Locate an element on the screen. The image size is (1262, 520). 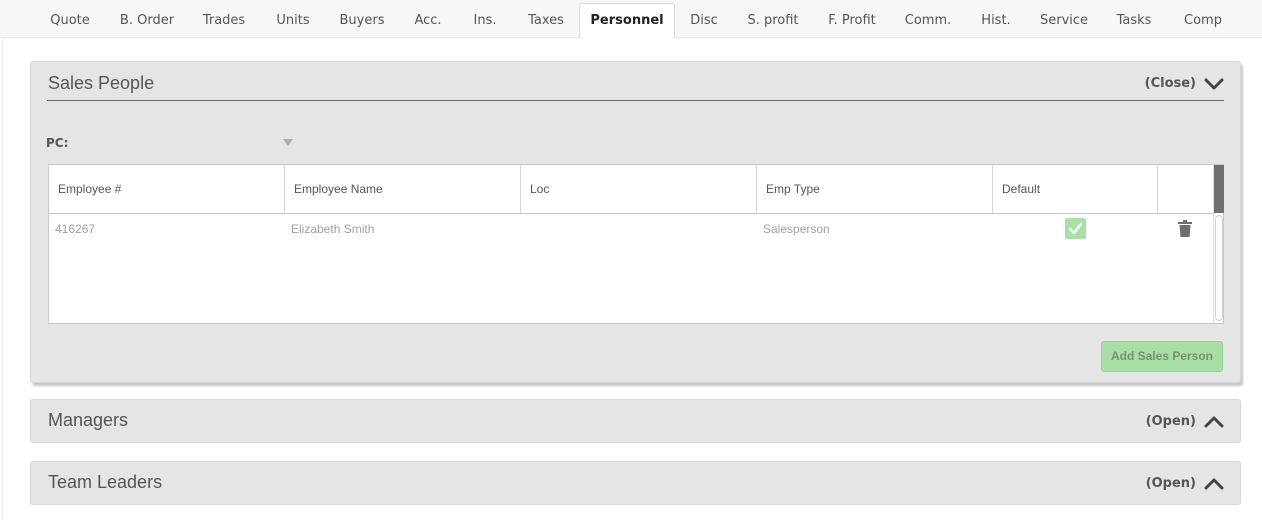
panel-divider is located at coordinates (635, 100).